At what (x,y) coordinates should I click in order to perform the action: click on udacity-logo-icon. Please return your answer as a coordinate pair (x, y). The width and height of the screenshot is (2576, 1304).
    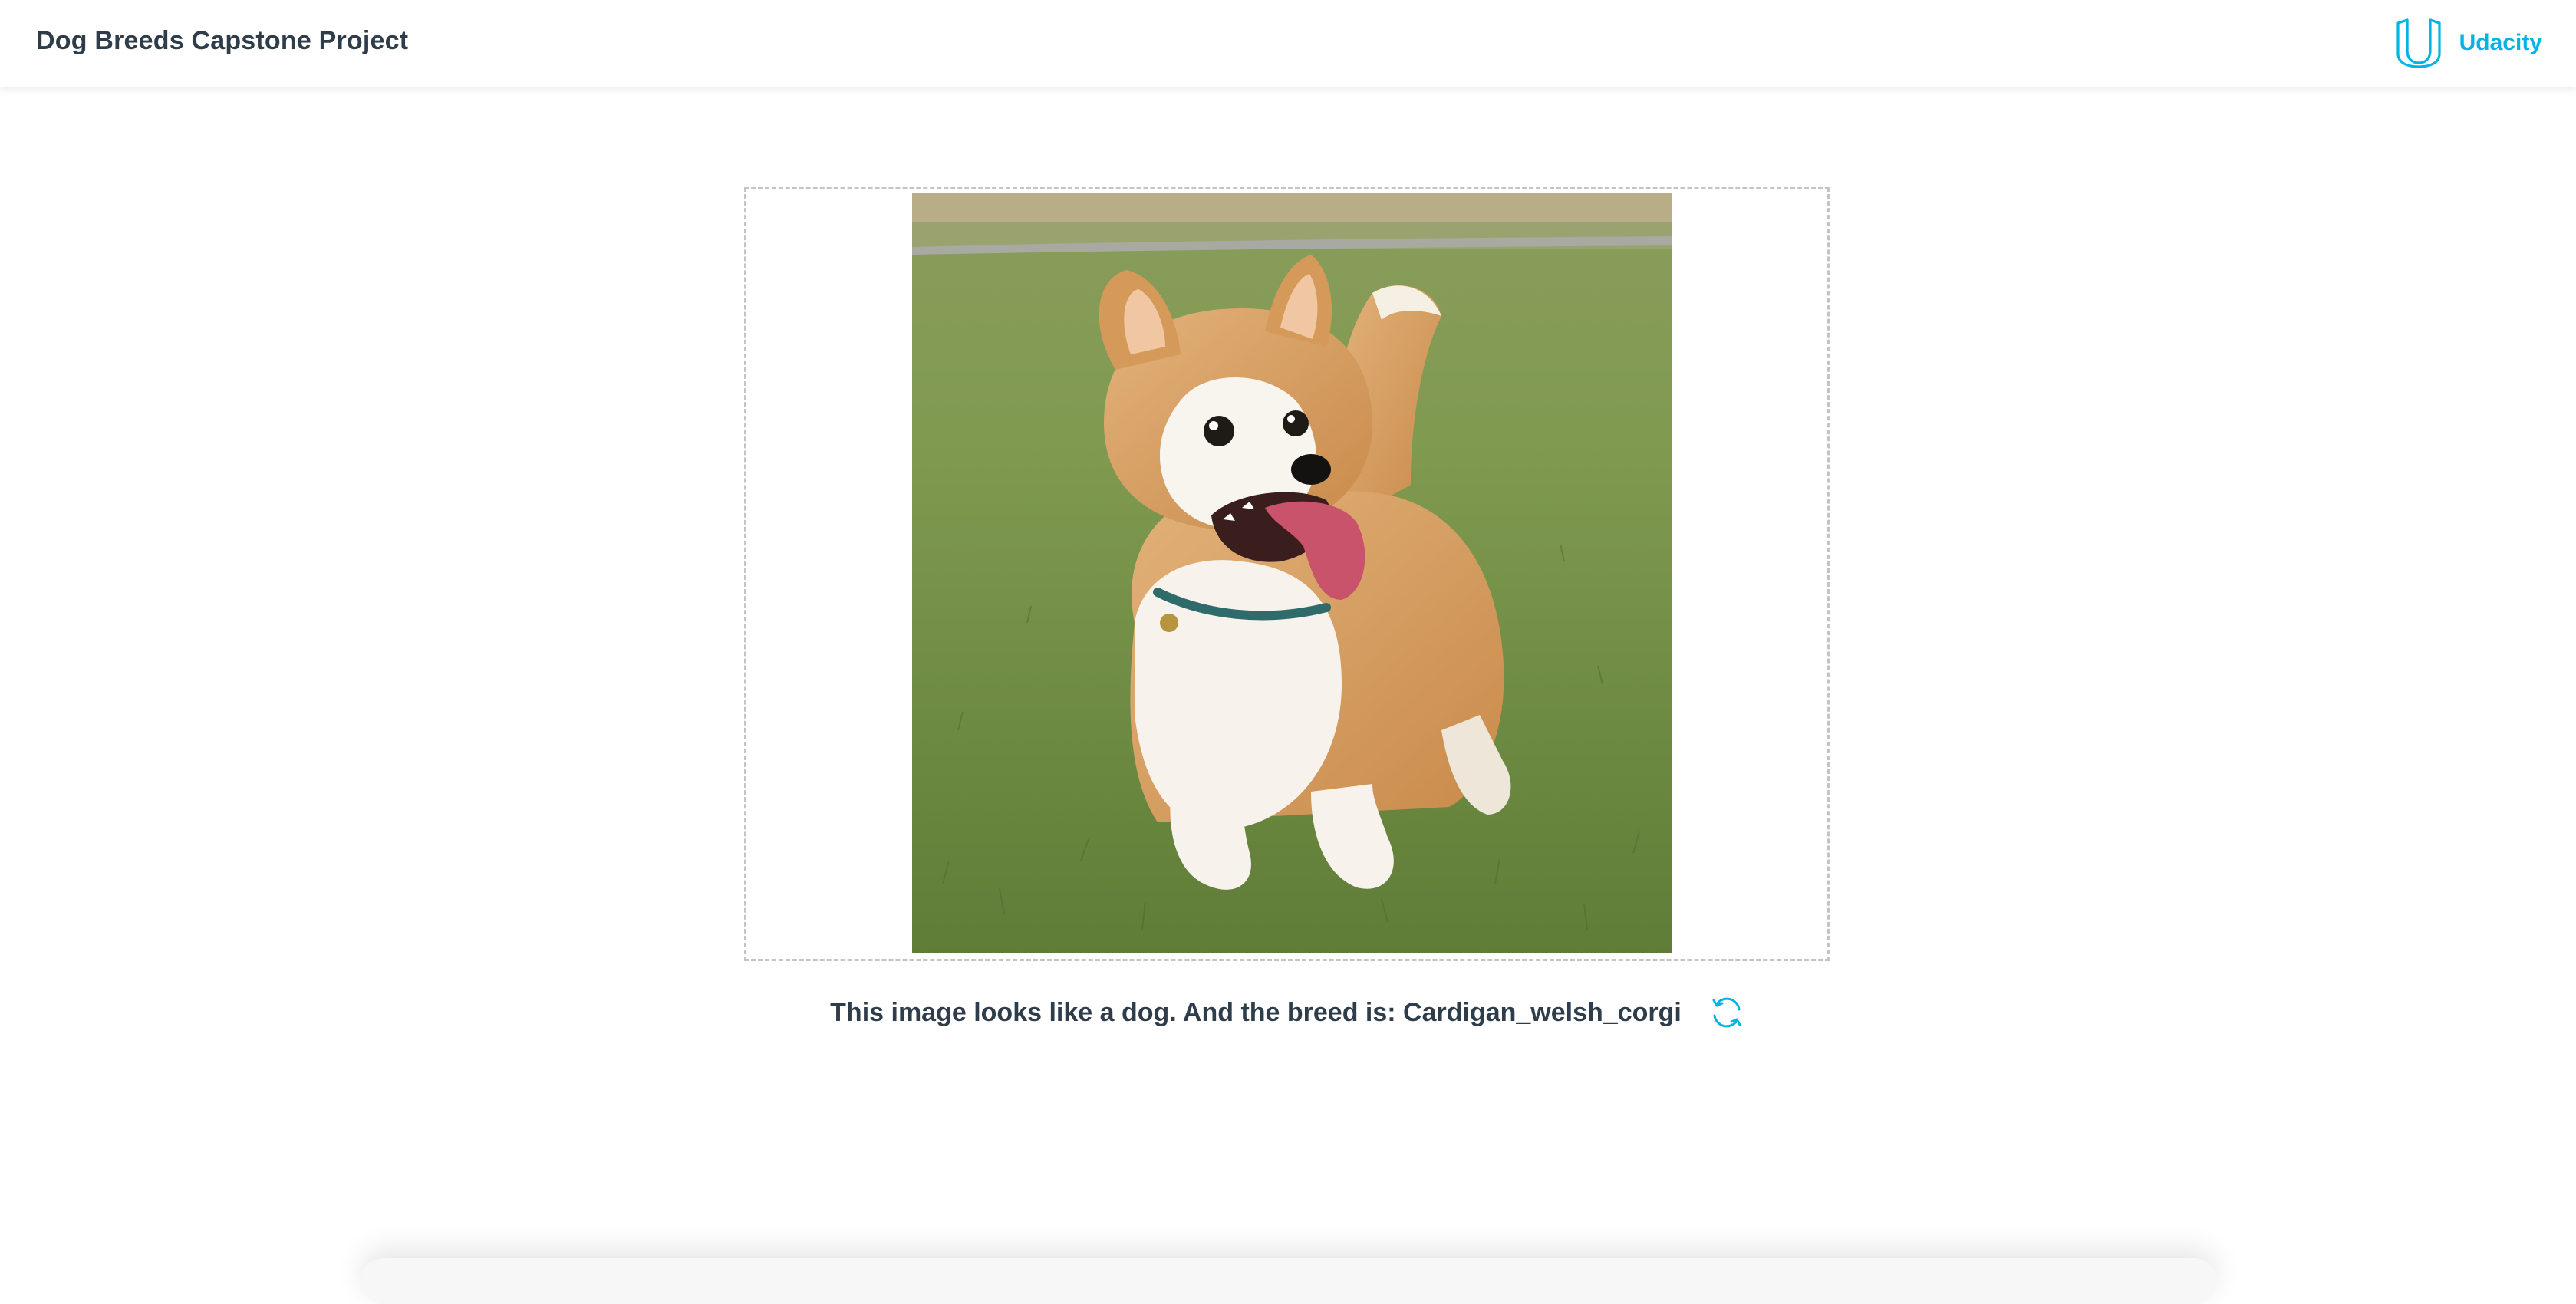
    Looking at the image, I should click on (2418, 43).